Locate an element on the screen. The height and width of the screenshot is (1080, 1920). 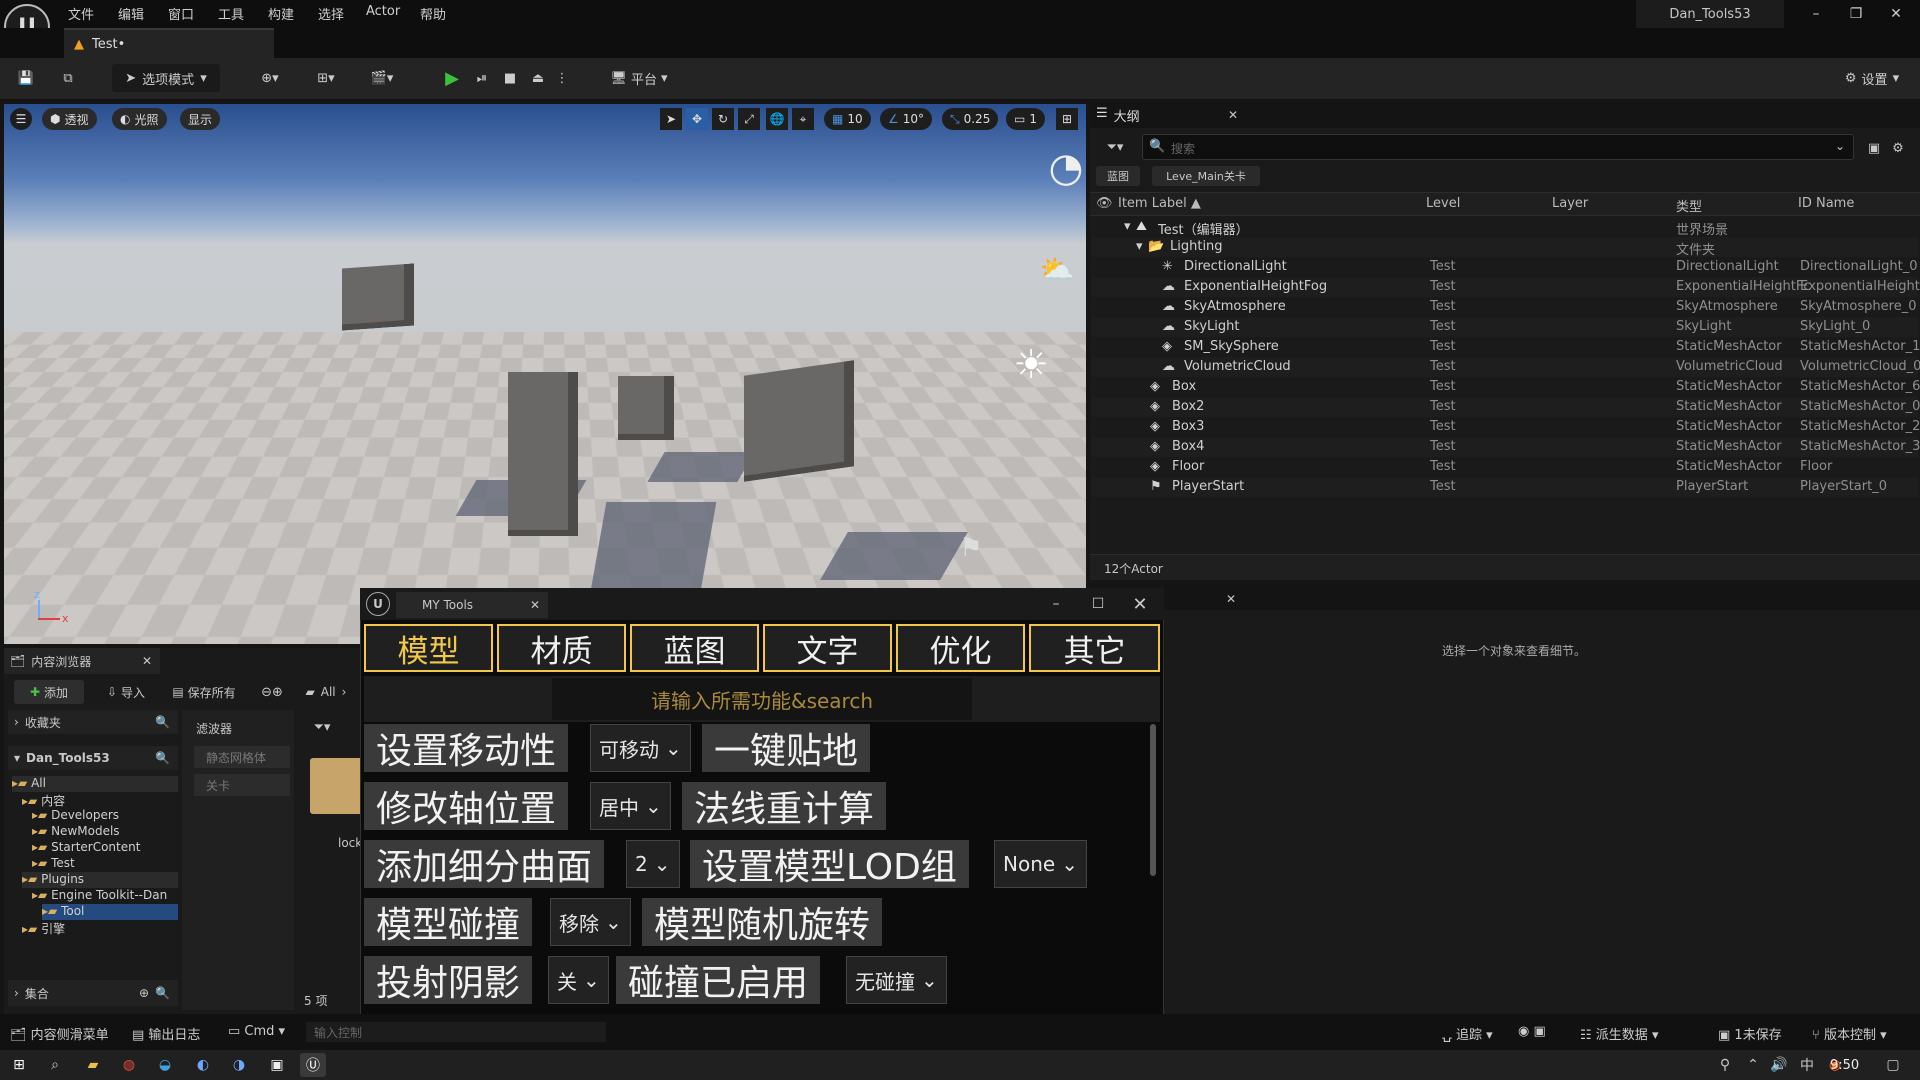
pivot-dropdown: 居中 ⌄ is located at coordinates (630, 806).